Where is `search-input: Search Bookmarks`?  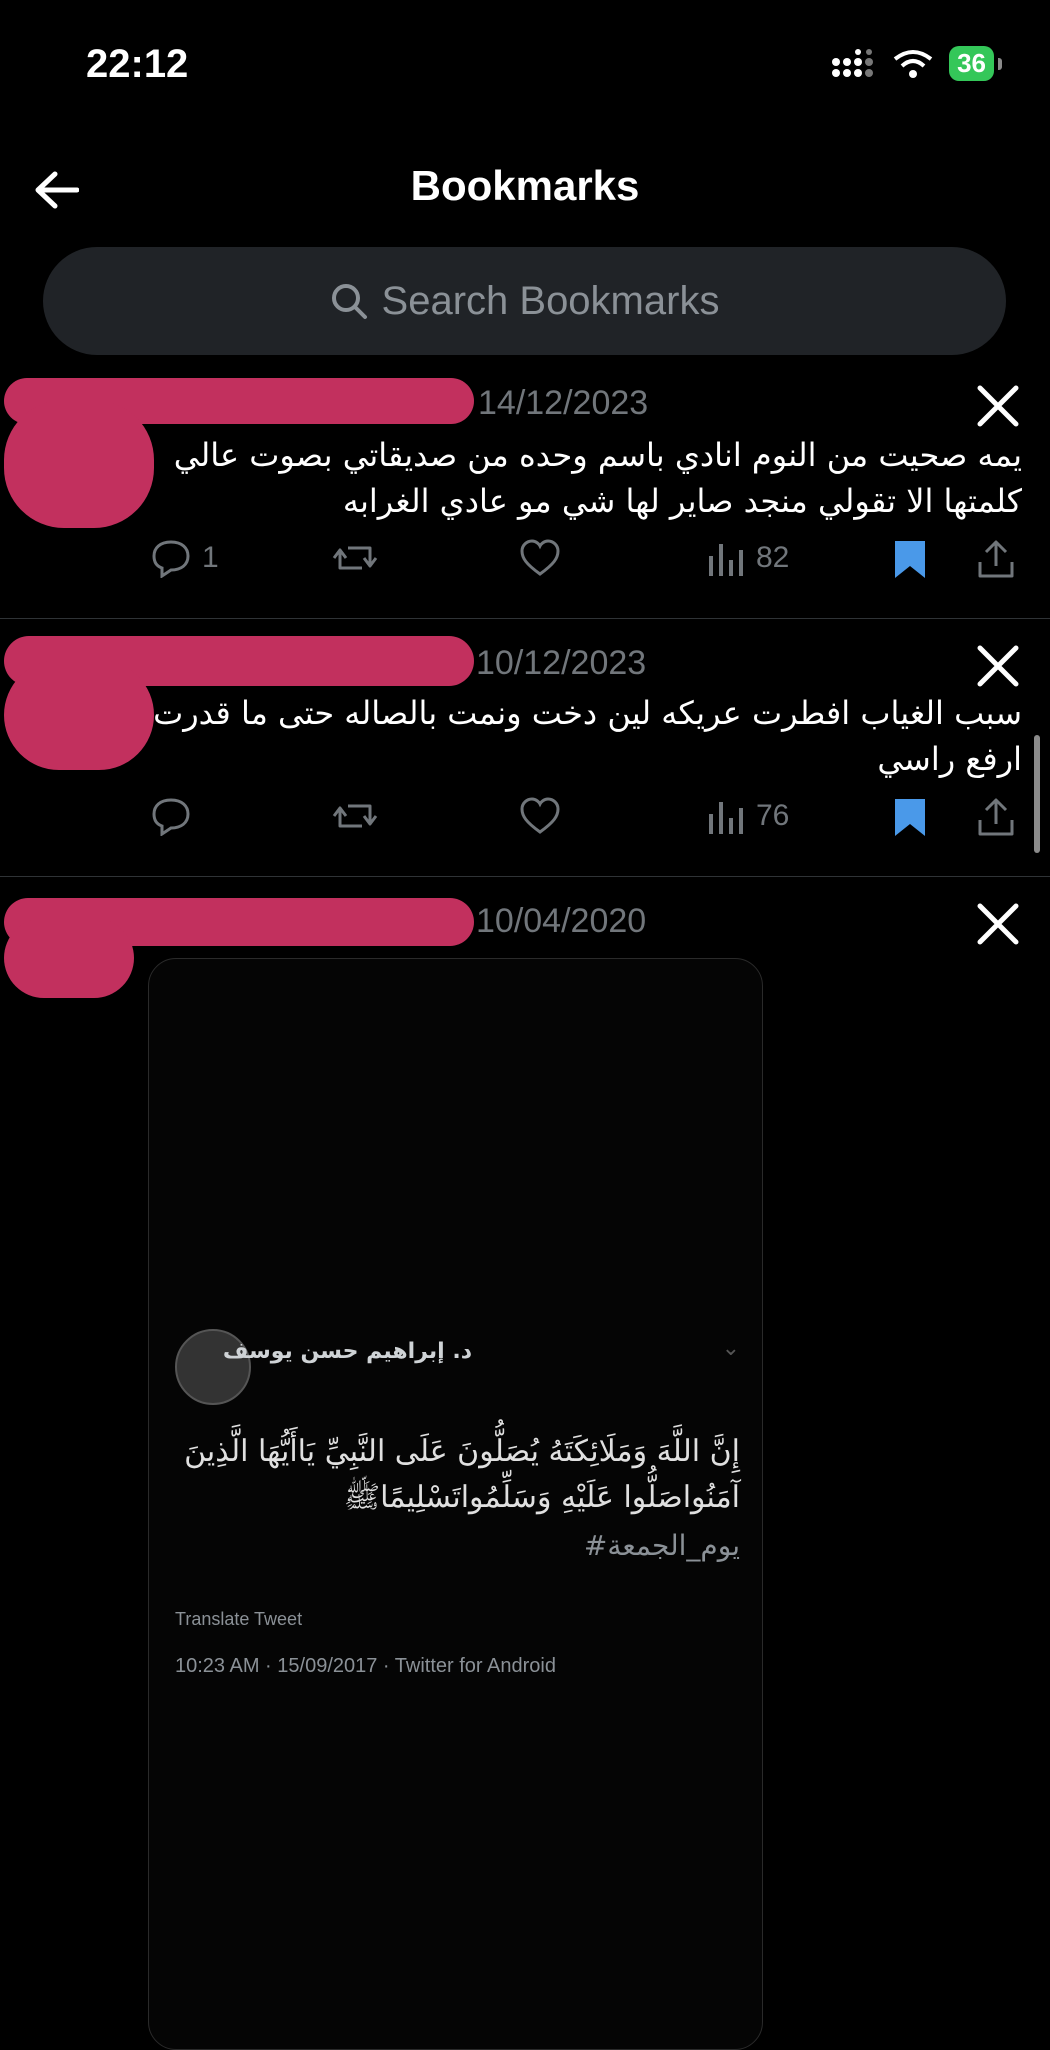
search-input: Search Bookmarks is located at coordinates (524, 301).